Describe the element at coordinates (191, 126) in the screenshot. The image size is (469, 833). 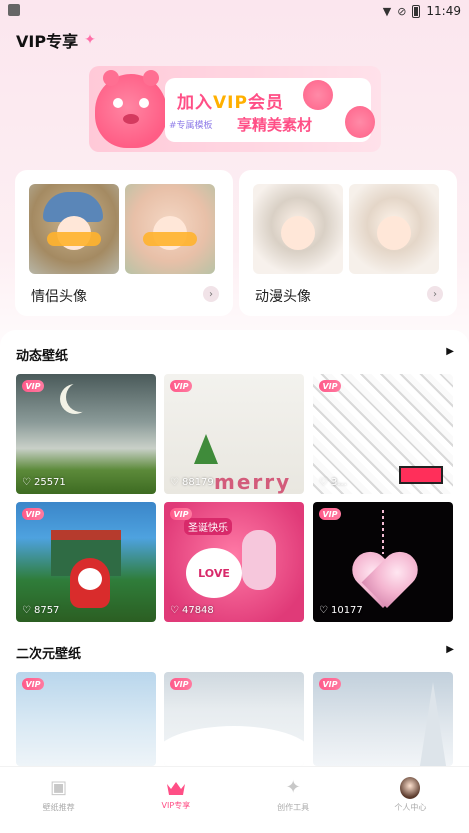
I see `banner-tag: #专属模板` at that location.